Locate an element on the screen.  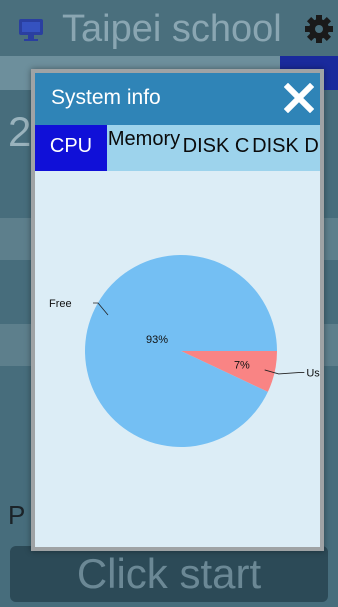
tab-disk-c: DISK C is located at coordinates (216, 148).